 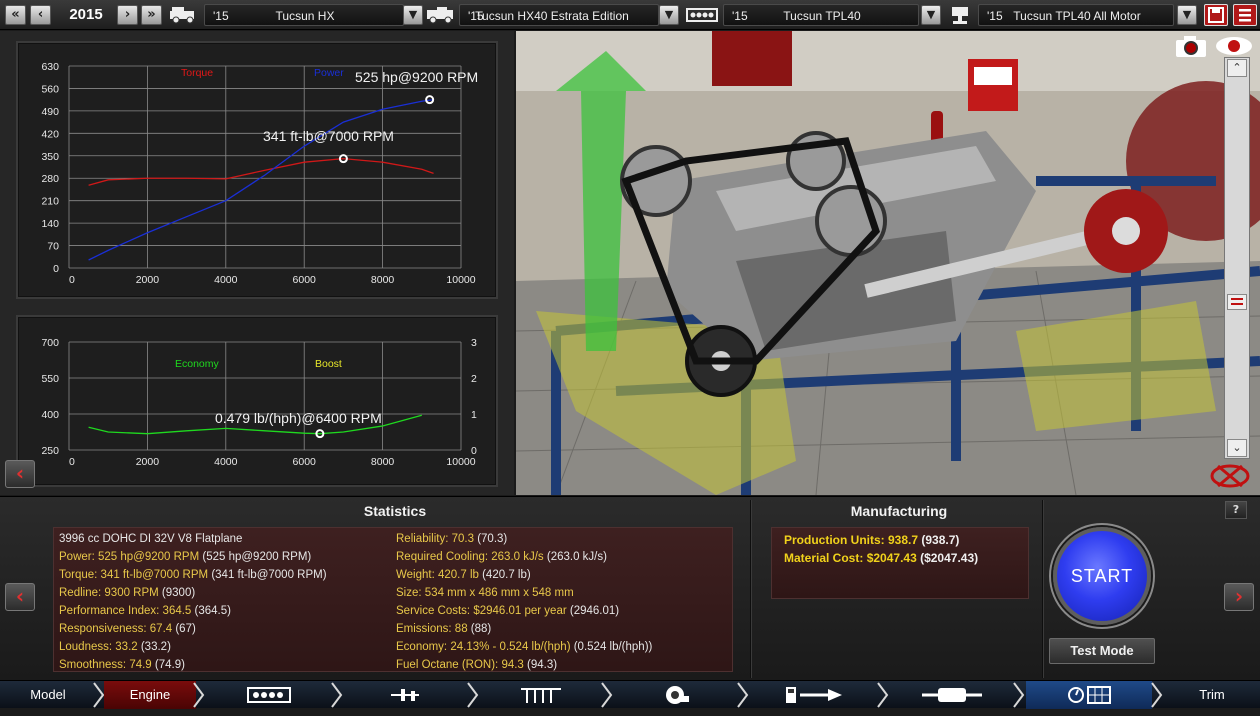 What do you see at coordinates (151, 15) in the screenshot?
I see `year-fast-forward-button: »` at bounding box center [151, 15].